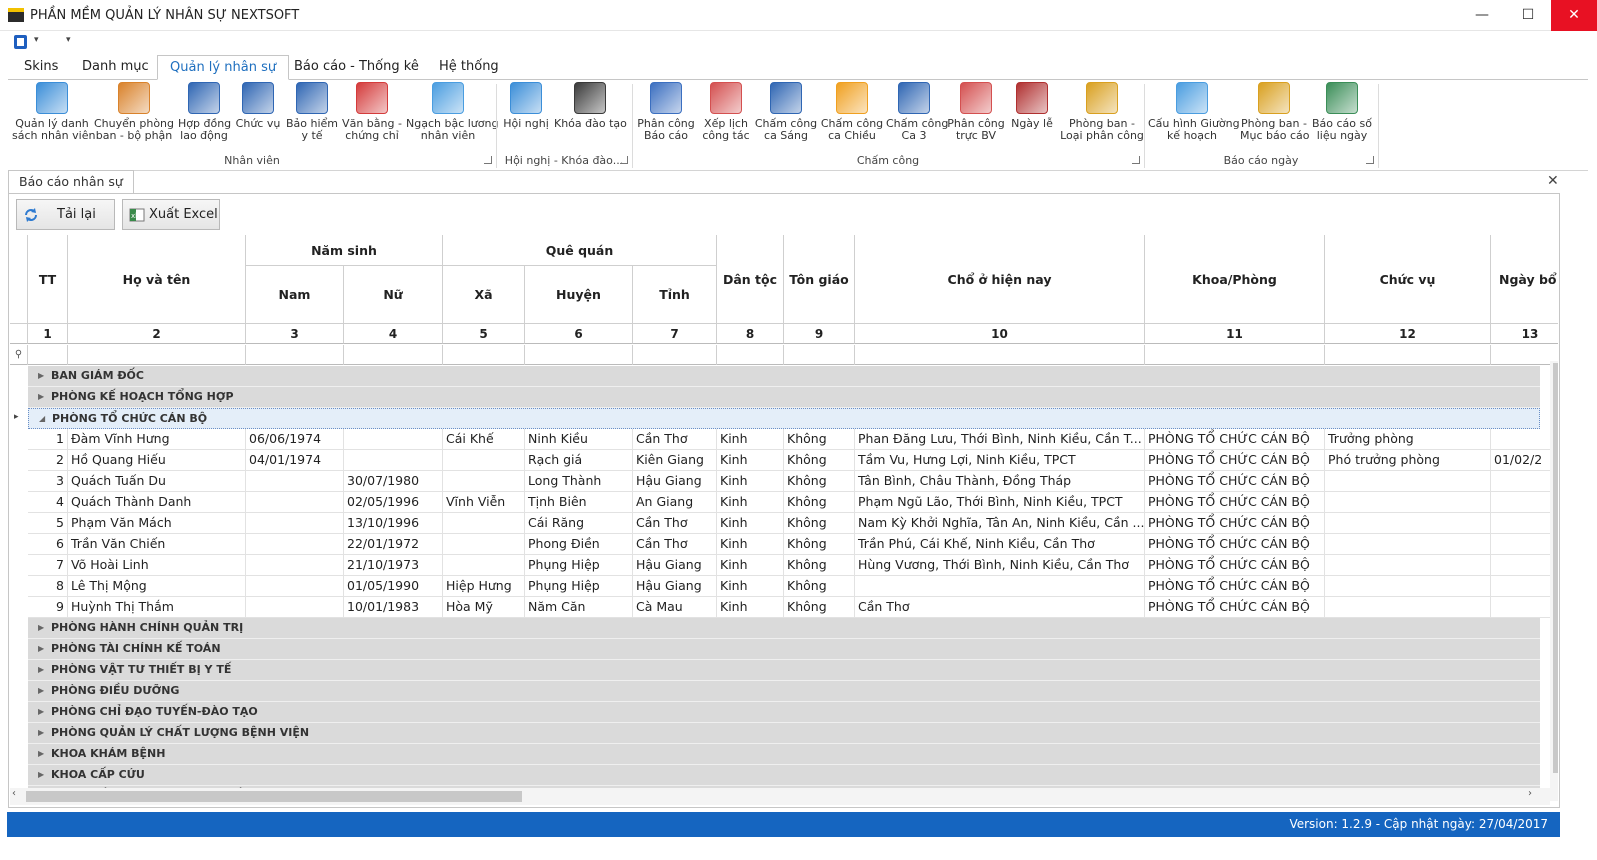 The image size is (1597, 860). I want to click on group-row: ▶ PHÒNG QUẢN LÝ CHẤT LƯỢNG BỆNH VIỆN, so click(784, 733).